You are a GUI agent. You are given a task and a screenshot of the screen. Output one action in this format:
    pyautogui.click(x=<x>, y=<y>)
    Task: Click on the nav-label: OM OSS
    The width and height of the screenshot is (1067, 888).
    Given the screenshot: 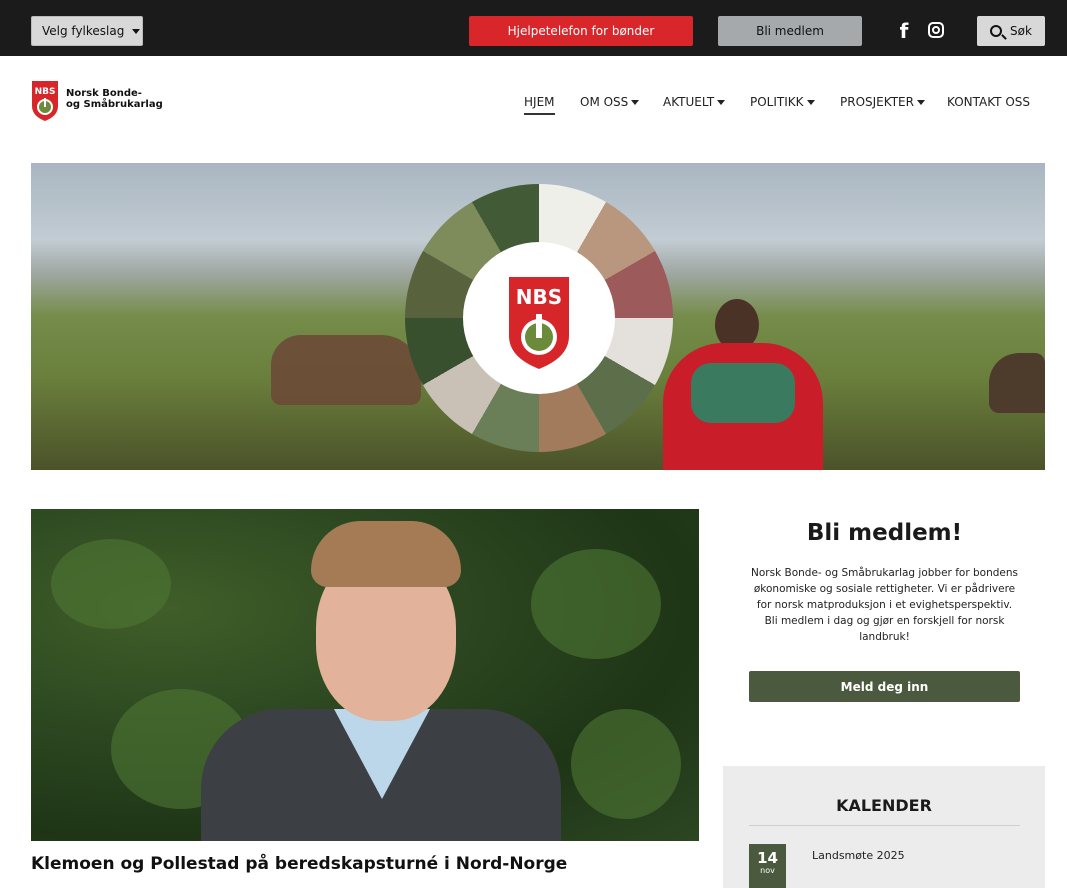 What is the action you would take?
    pyautogui.click(x=604, y=102)
    